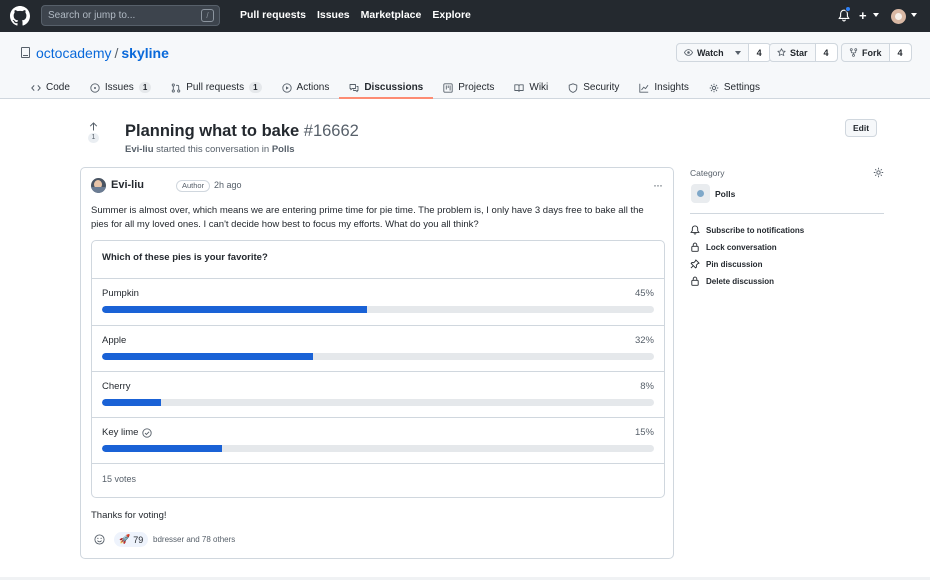 This screenshot has width=930, height=580. Describe the element at coordinates (900, 52) in the screenshot. I see `fork-count: 4` at that location.